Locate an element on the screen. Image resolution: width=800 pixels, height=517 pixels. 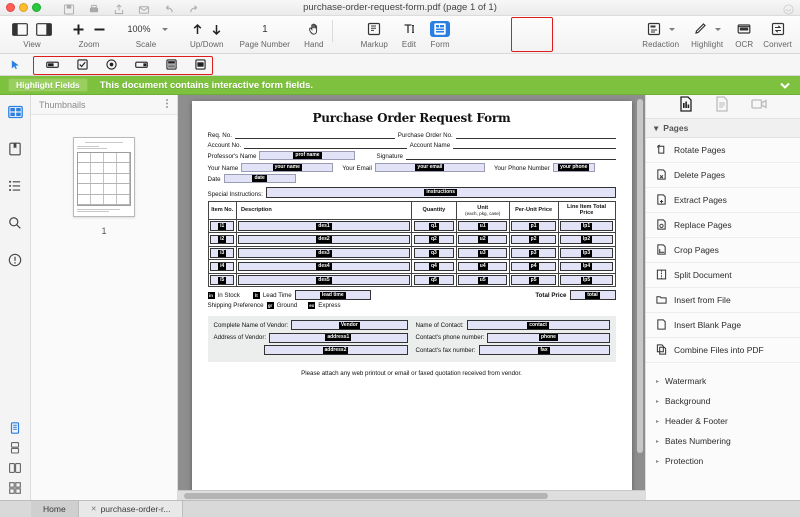
two-page-view-icon is located at coordinates (15, 467).